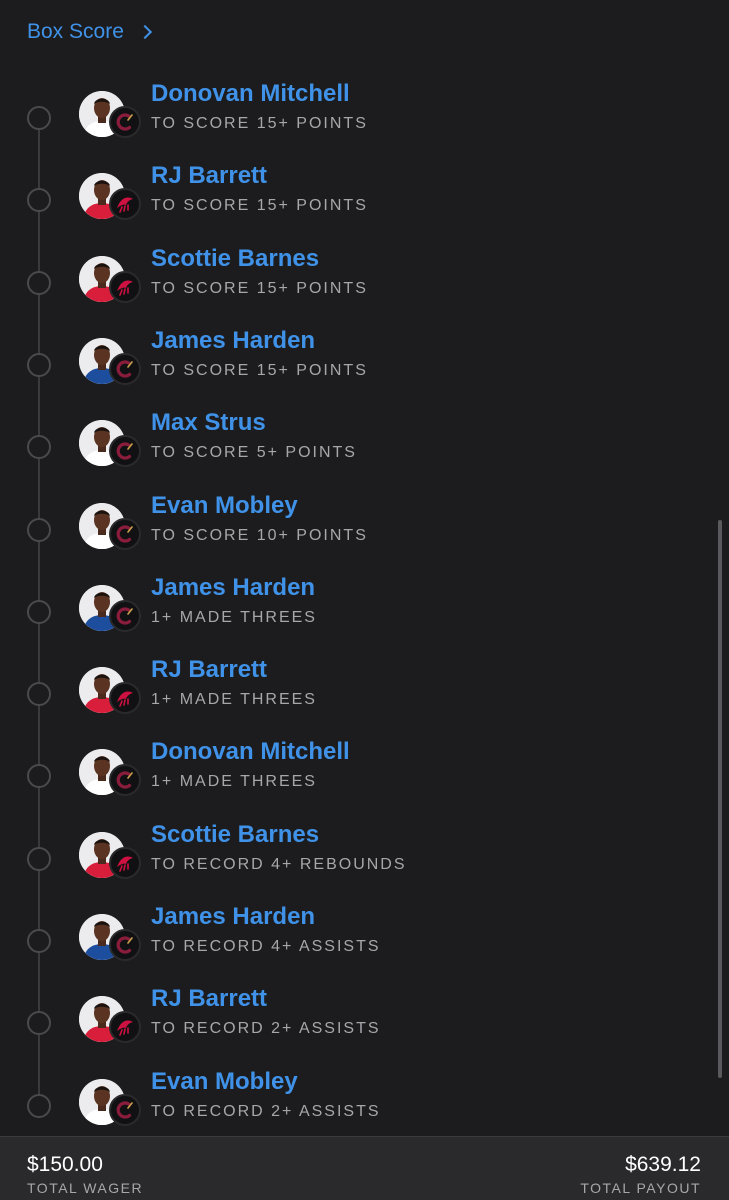  I want to click on parlay-leg: James Harden TO RECORD 4+ ASSISTS, so click(350, 942).